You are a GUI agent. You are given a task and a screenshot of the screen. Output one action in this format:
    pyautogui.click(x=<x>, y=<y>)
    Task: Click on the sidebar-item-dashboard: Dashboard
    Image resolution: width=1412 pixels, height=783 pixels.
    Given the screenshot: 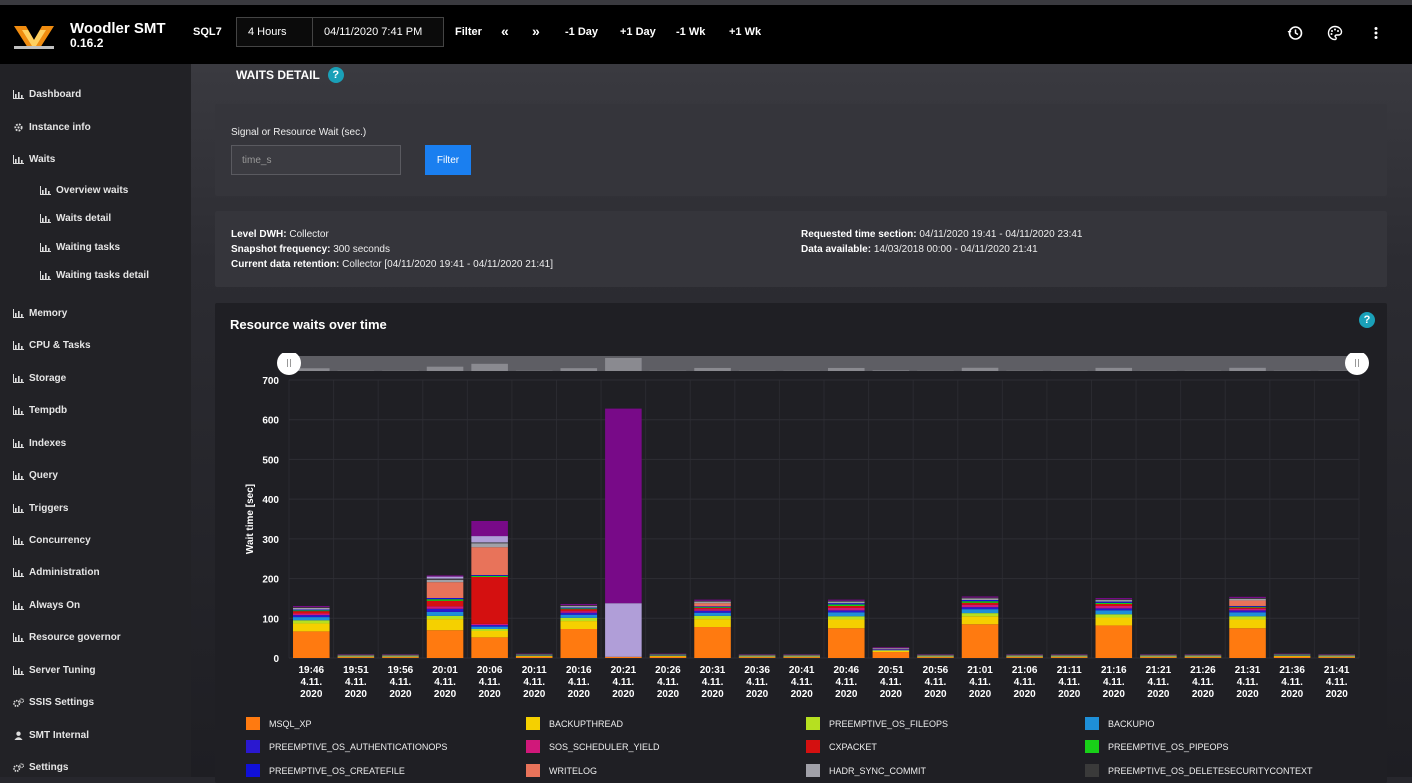 What is the action you would take?
    pyautogui.click(x=47, y=94)
    